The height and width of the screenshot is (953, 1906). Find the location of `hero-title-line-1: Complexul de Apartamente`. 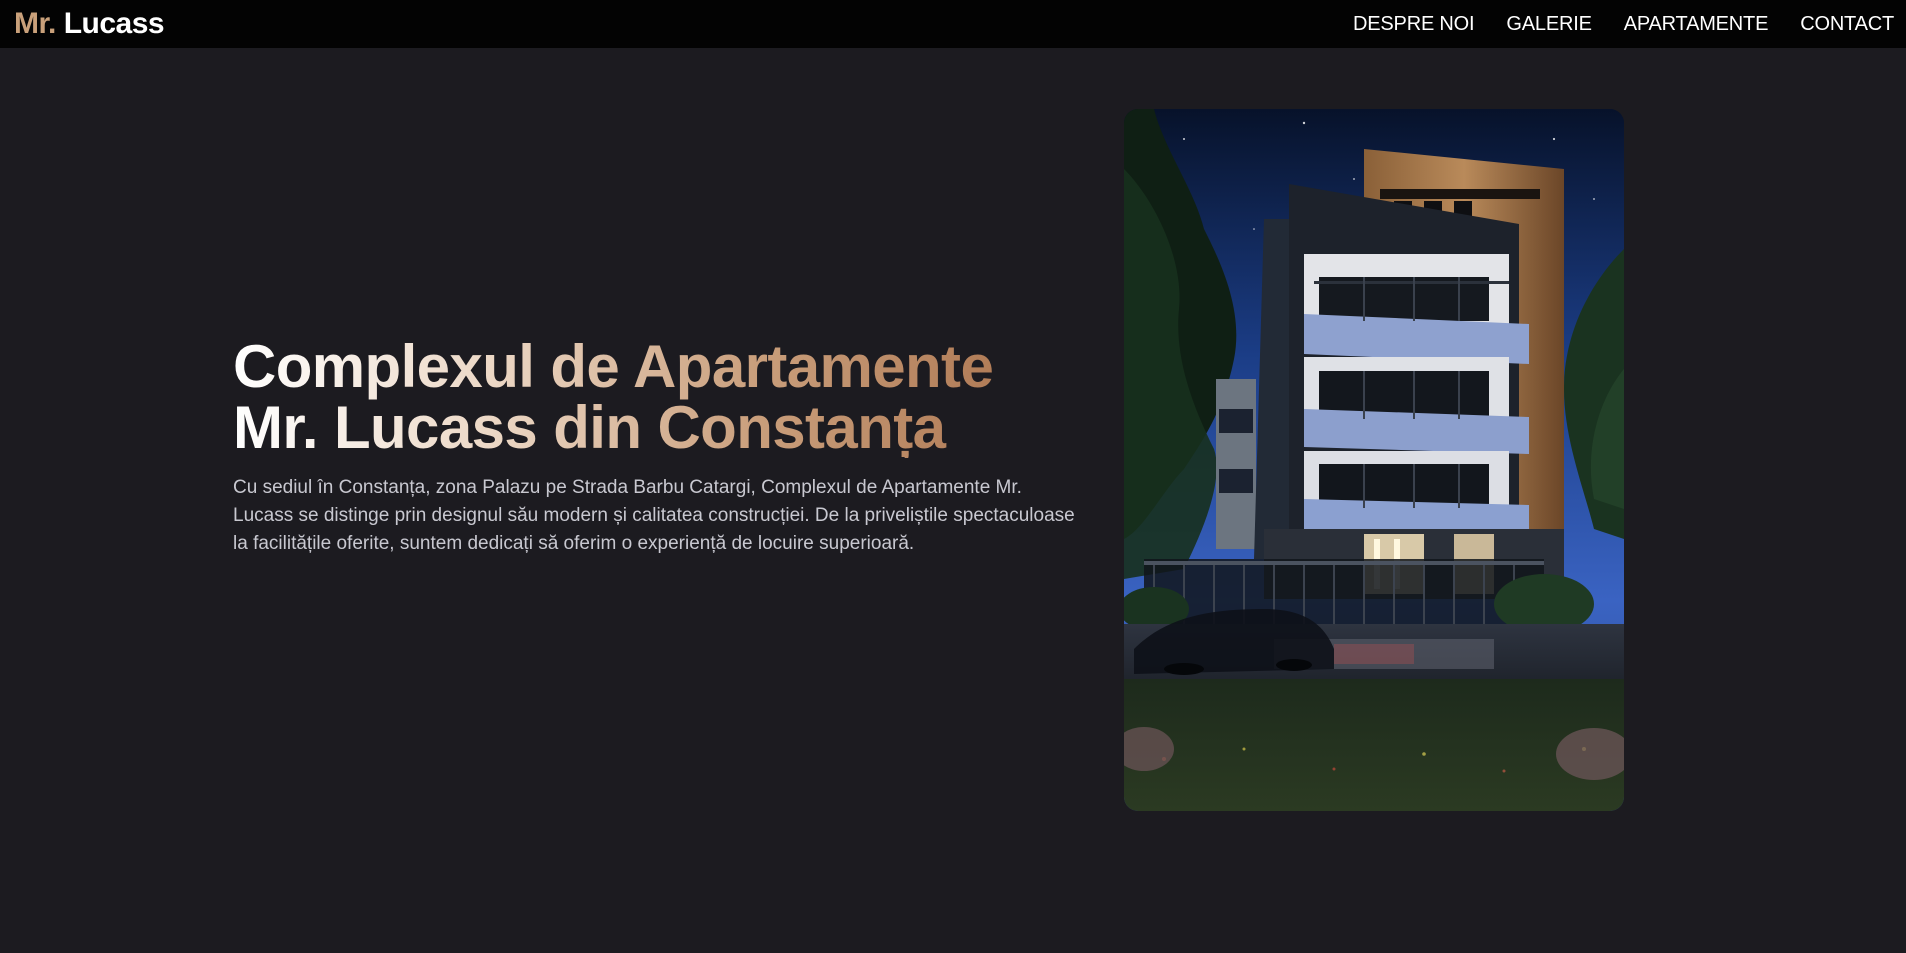

hero-title-line-1: Complexul de Apartamente is located at coordinates (613, 366).